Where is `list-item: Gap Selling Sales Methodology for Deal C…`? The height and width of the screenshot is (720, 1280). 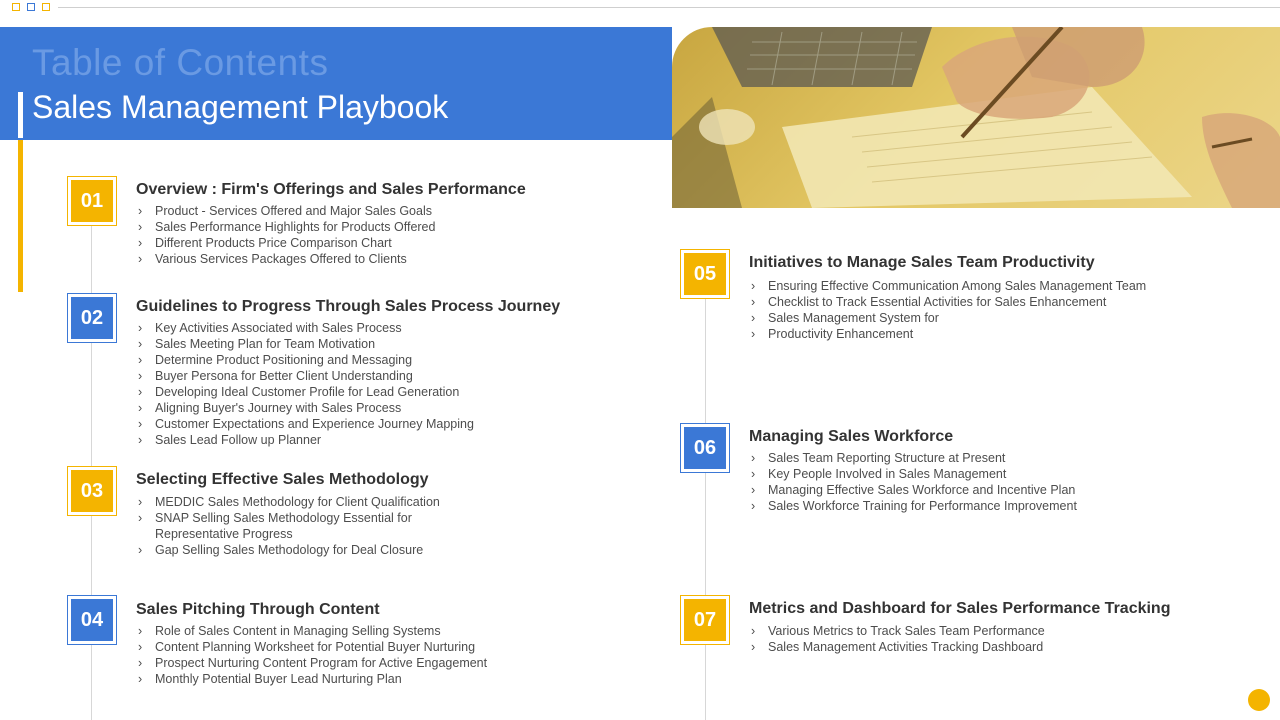 list-item: Gap Selling Sales Methodology for Deal C… is located at coordinates (288, 550).